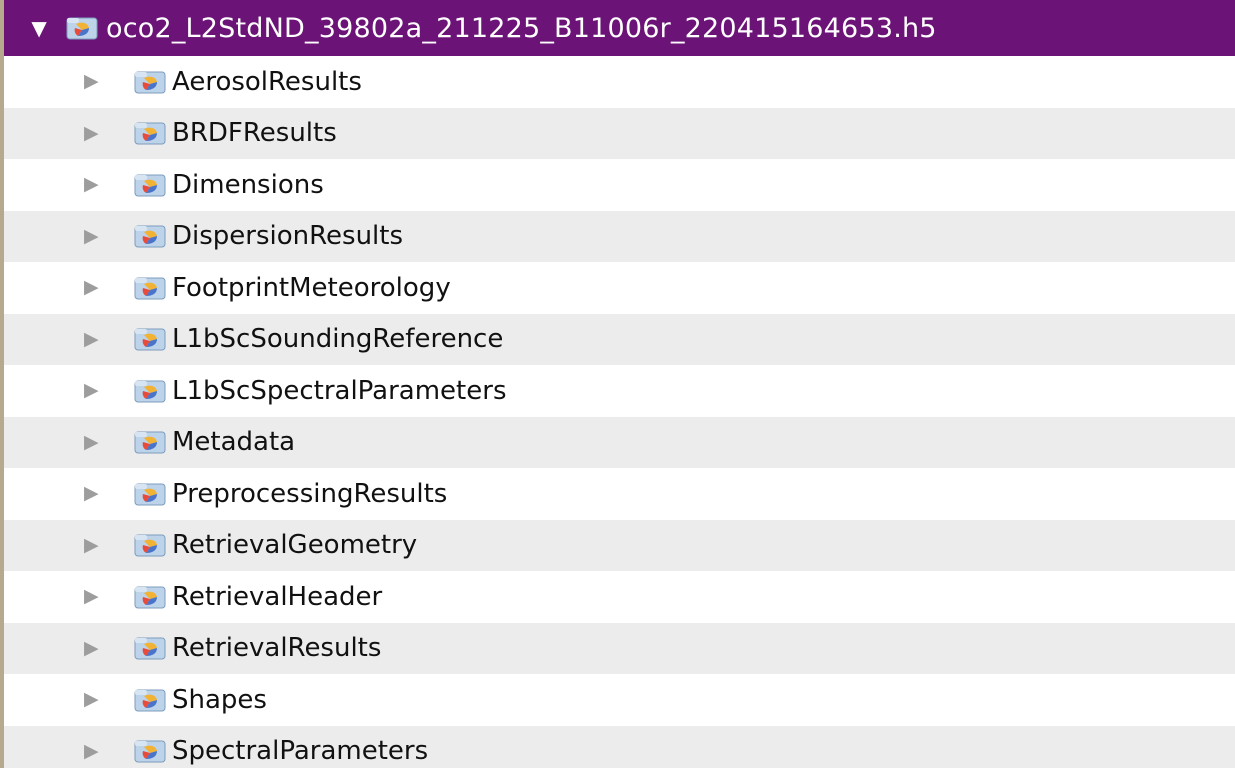  What do you see at coordinates (300, 751) in the screenshot?
I see `tree-row-label: SpectralParameters` at bounding box center [300, 751].